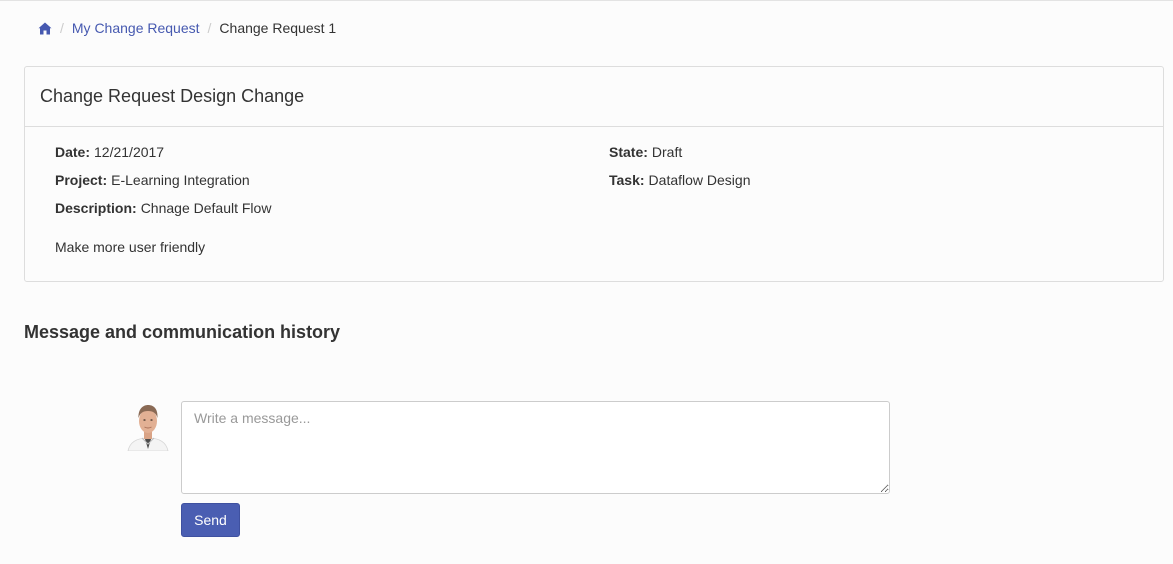 This screenshot has height=564, width=1173. I want to click on project-label: Project:, so click(81, 180).